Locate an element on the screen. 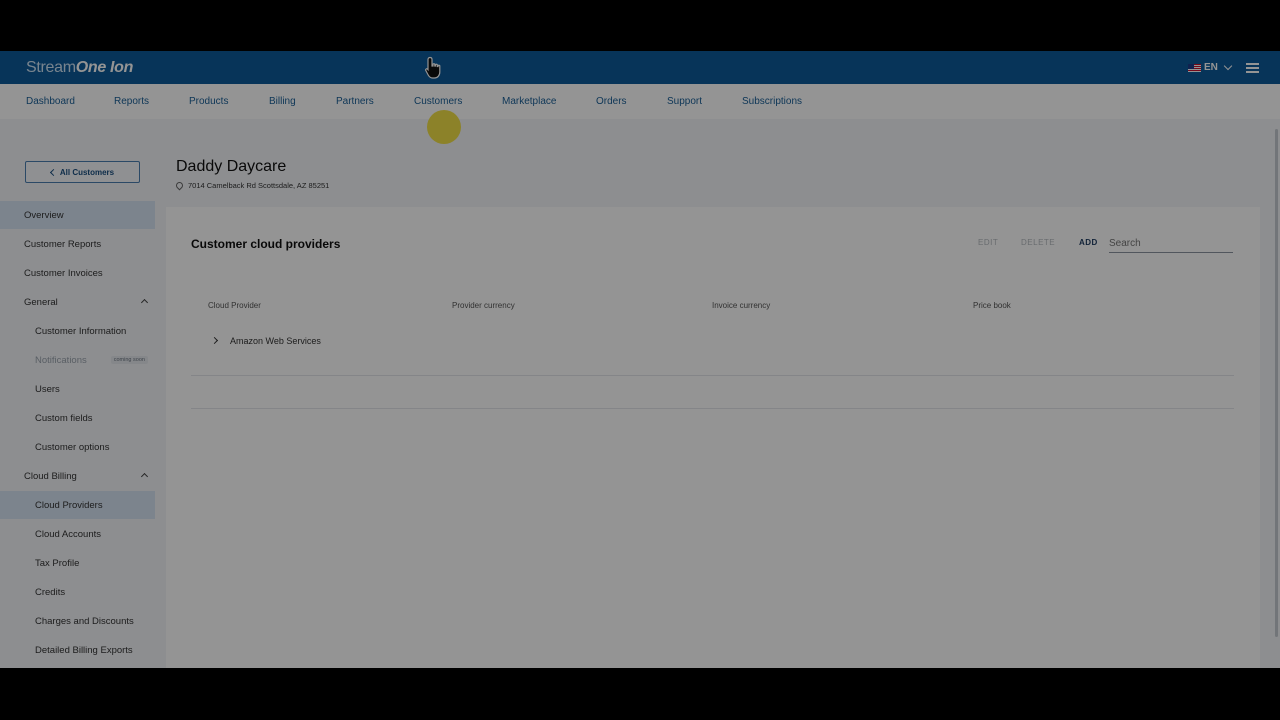 The height and width of the screenshot is (720, 1280). menu-icon is located at coordinates (1252, 68).